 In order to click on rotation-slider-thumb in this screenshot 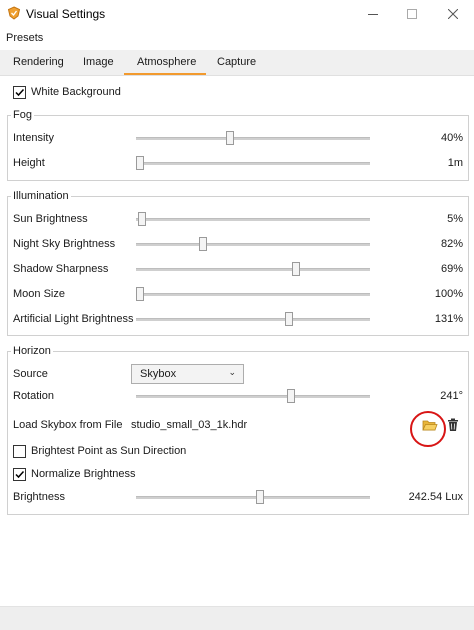, I will do `click(291, 396)`.